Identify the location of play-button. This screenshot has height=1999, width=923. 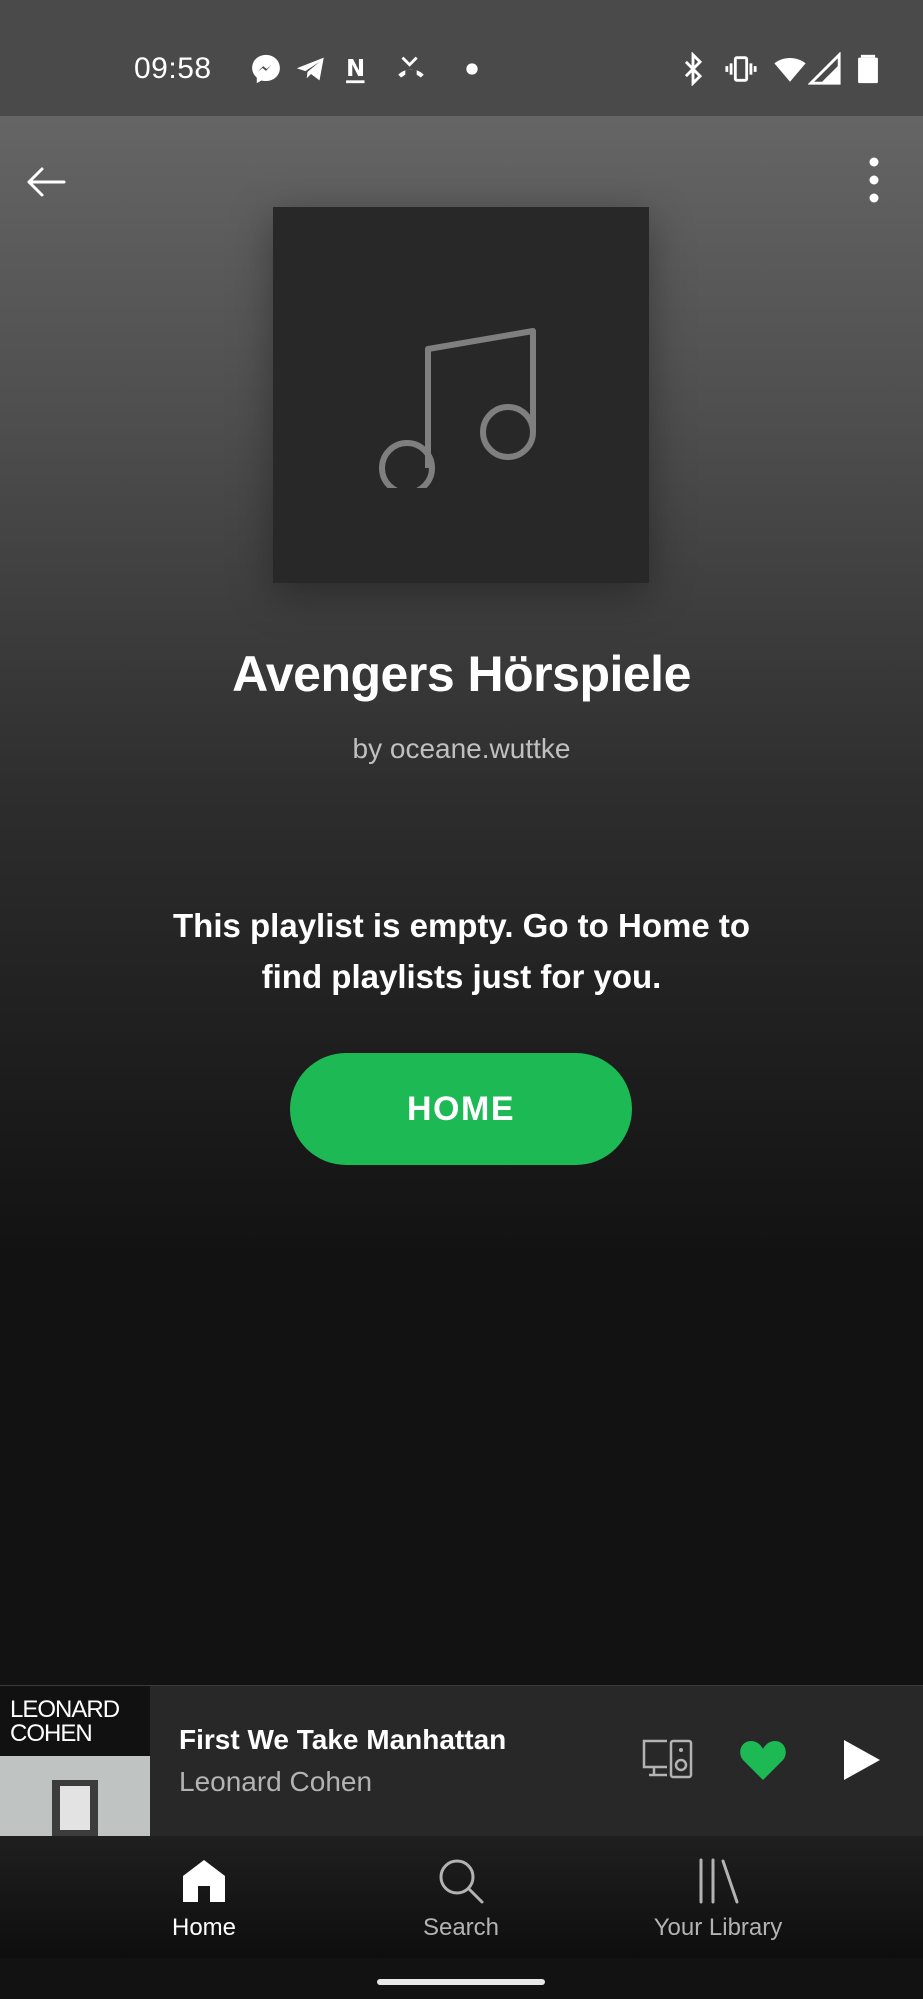
(861, 1760).